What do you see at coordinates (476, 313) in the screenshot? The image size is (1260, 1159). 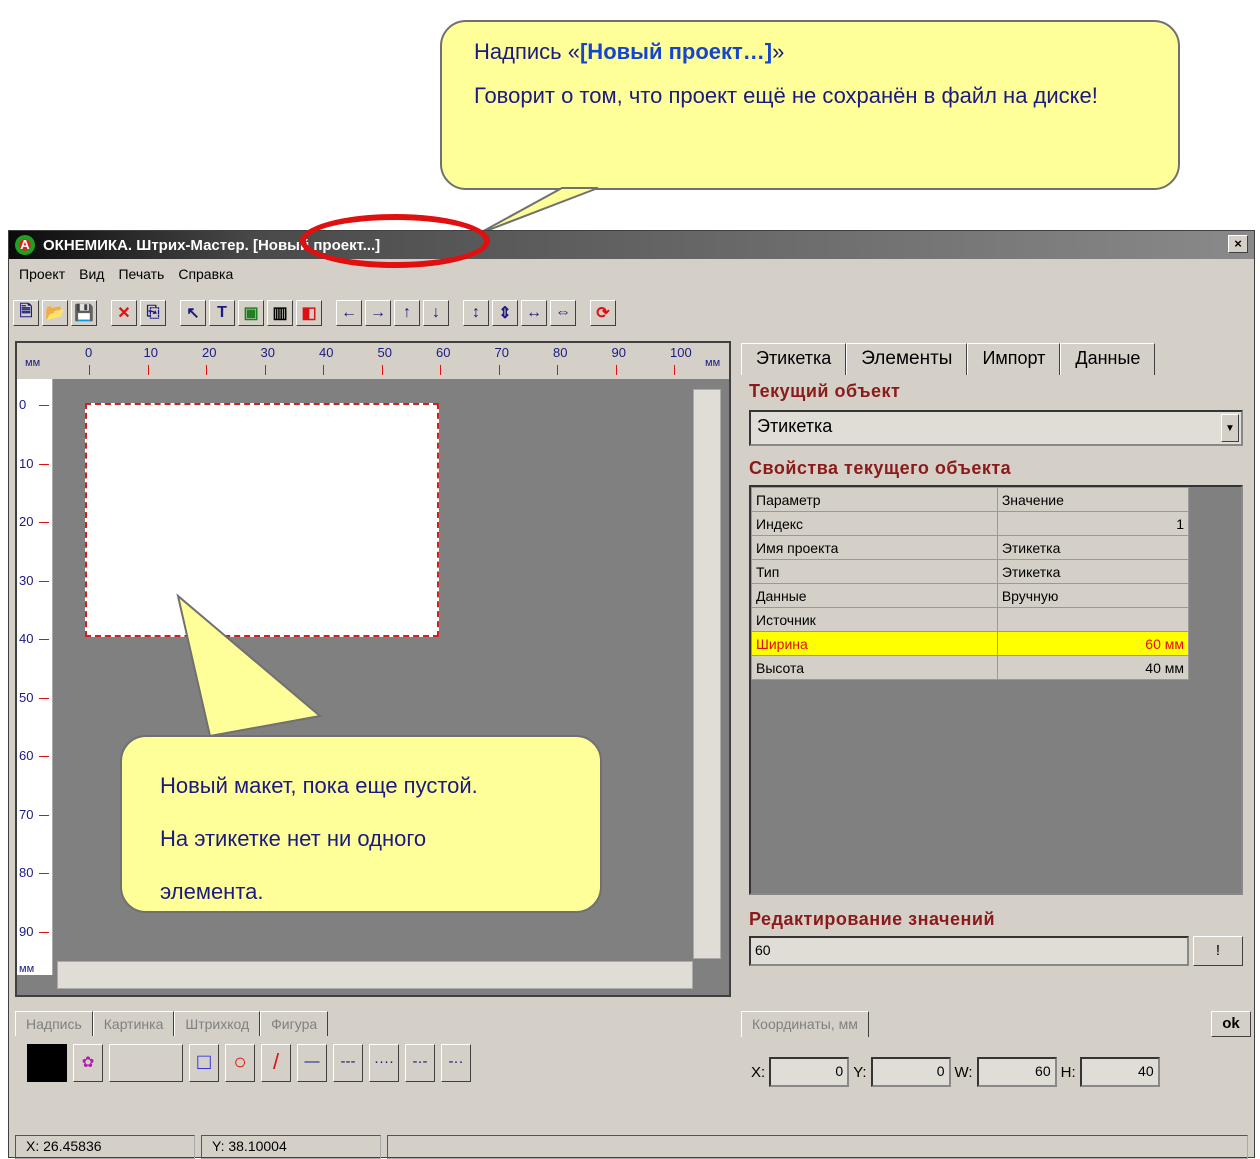 I see `stretch-v-icon: ↕` at bounding box center [476, 313].